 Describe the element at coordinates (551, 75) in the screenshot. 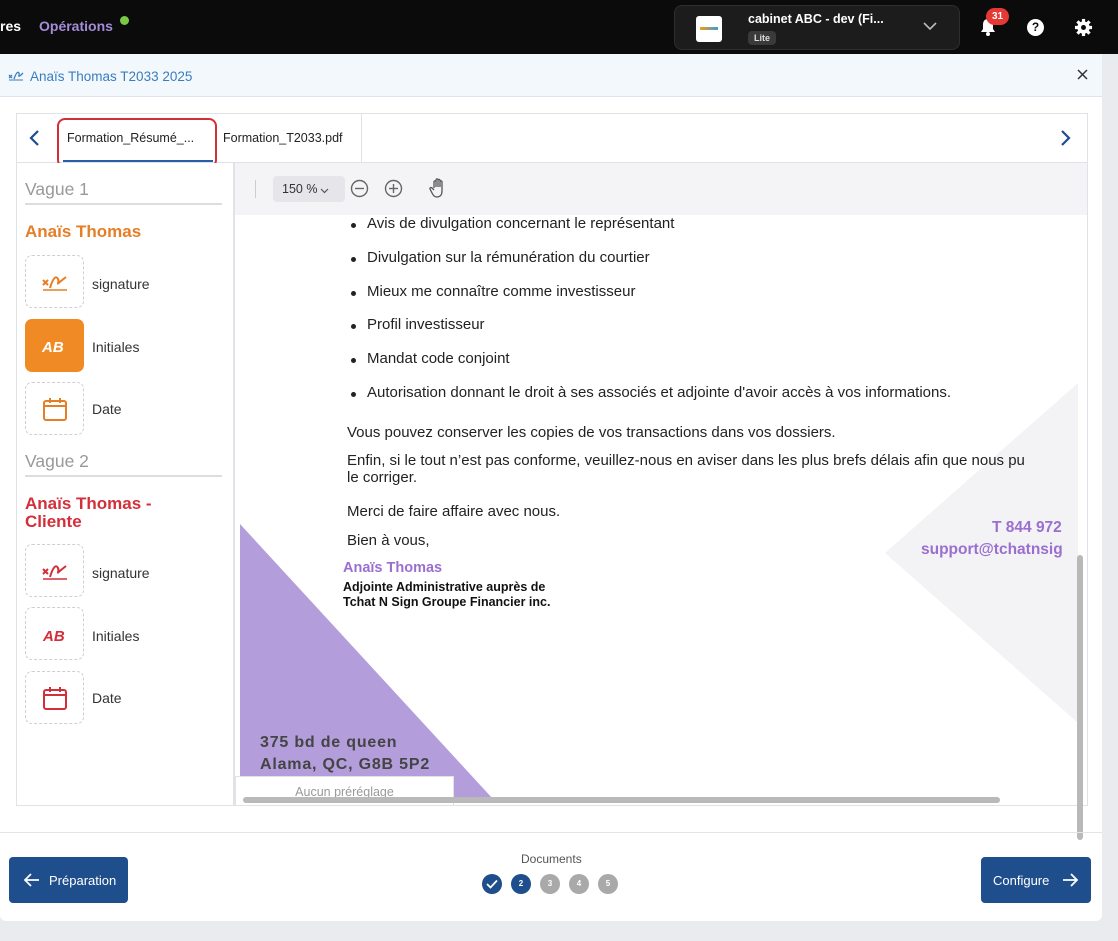

I see `modal-header: Anaïs Thomas T2033 2025` at that location.